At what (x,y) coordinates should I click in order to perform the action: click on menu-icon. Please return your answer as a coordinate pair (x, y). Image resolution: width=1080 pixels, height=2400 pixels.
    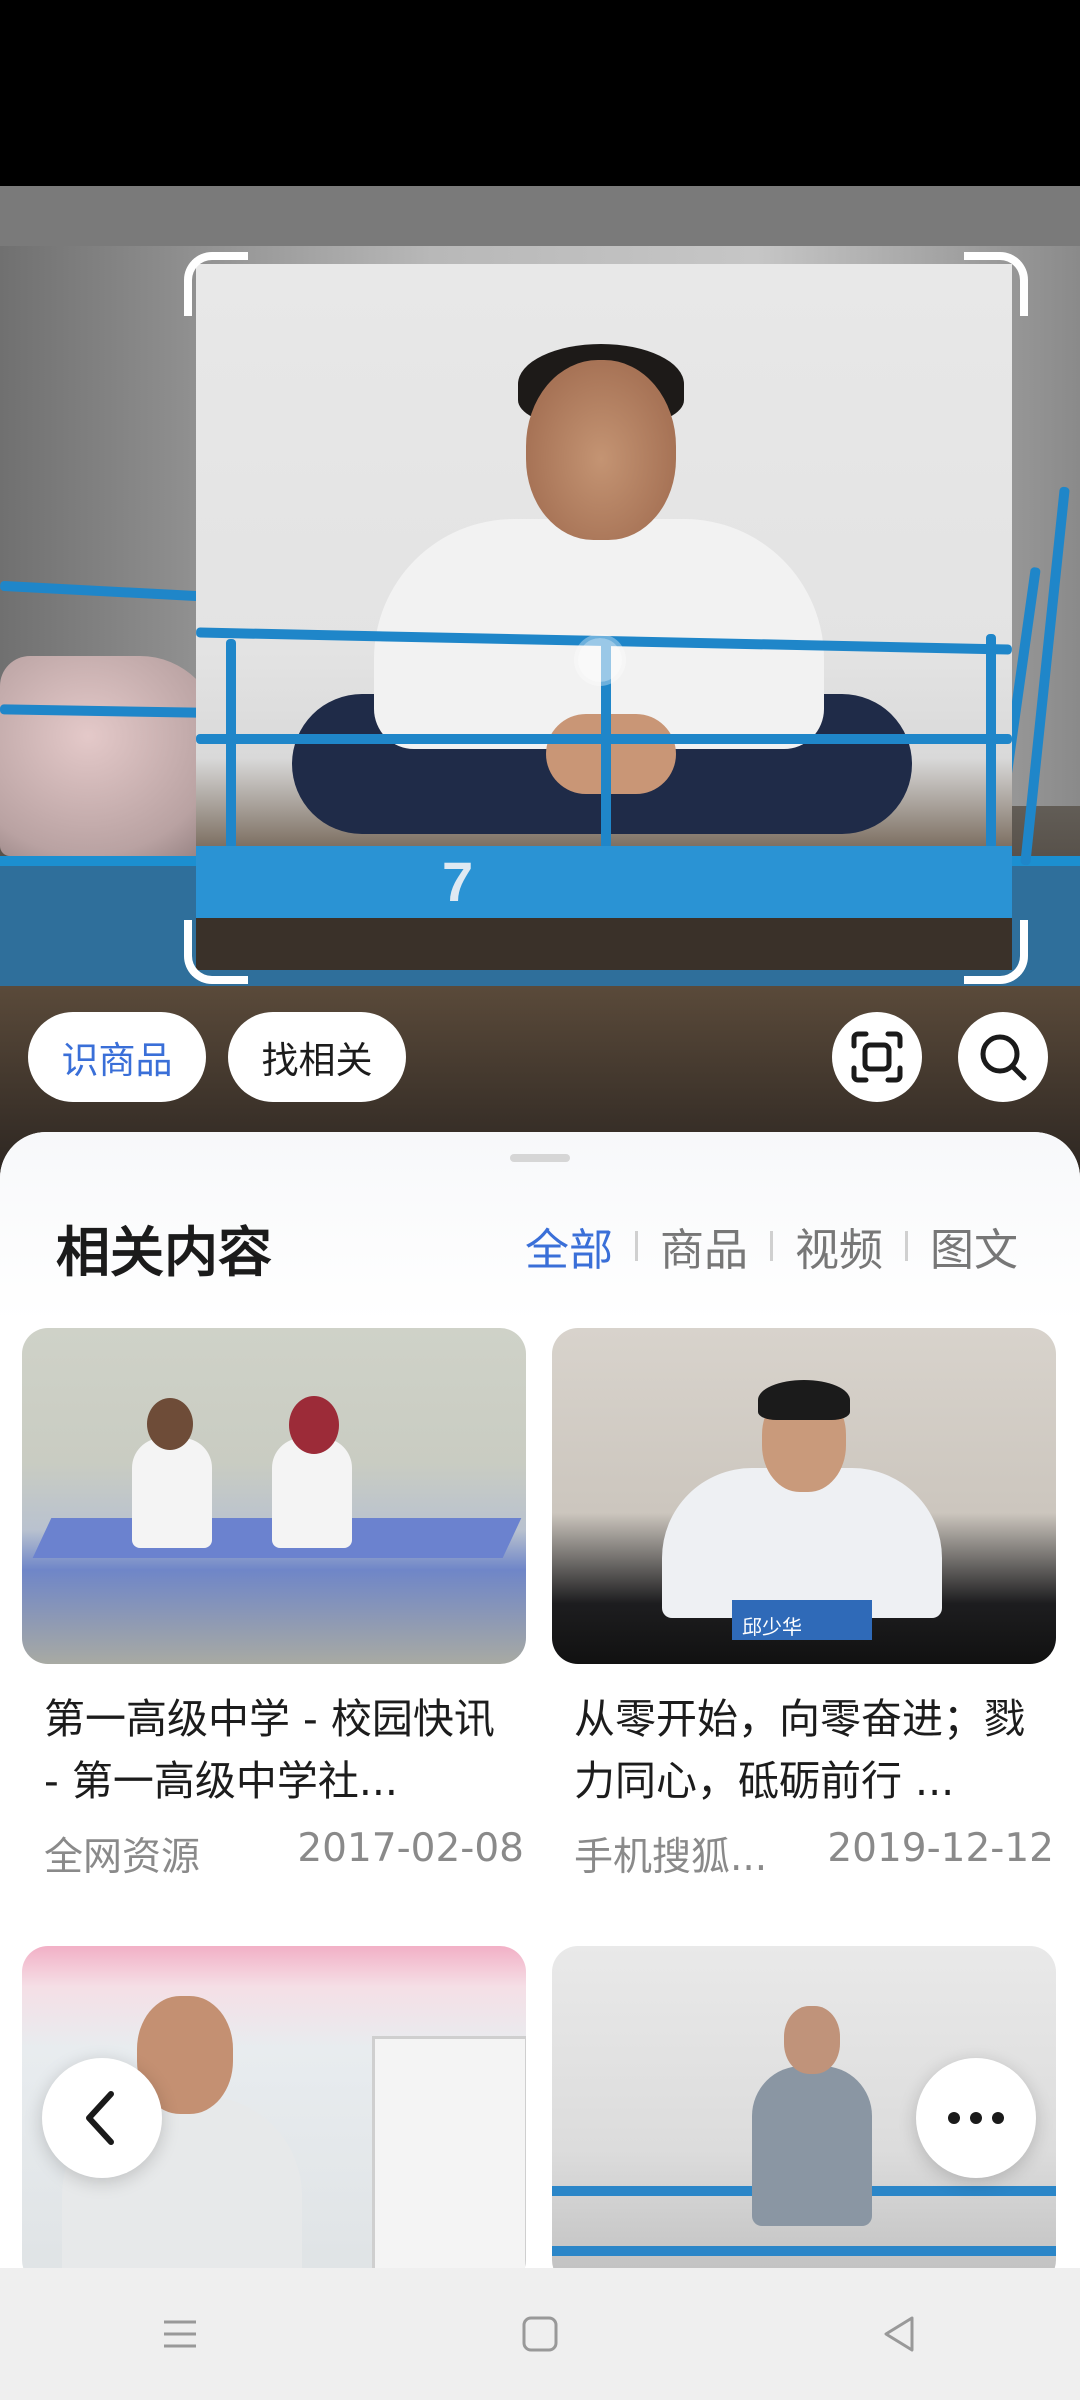
    Looking at the image, I should click on (180, 2334).